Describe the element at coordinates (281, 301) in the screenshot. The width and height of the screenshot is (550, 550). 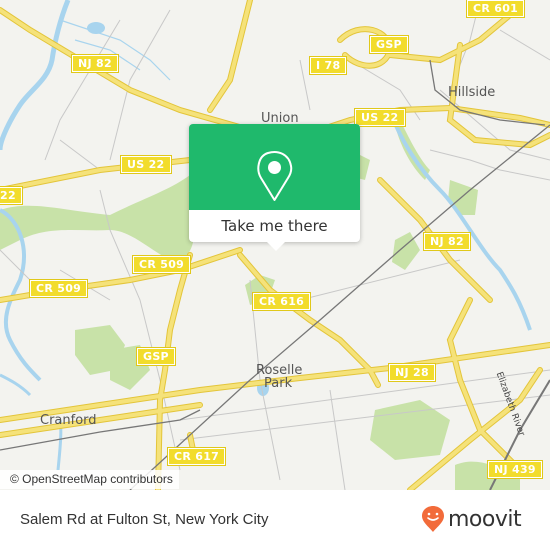
I see `road-shield-cr616: CR 616` at that location.